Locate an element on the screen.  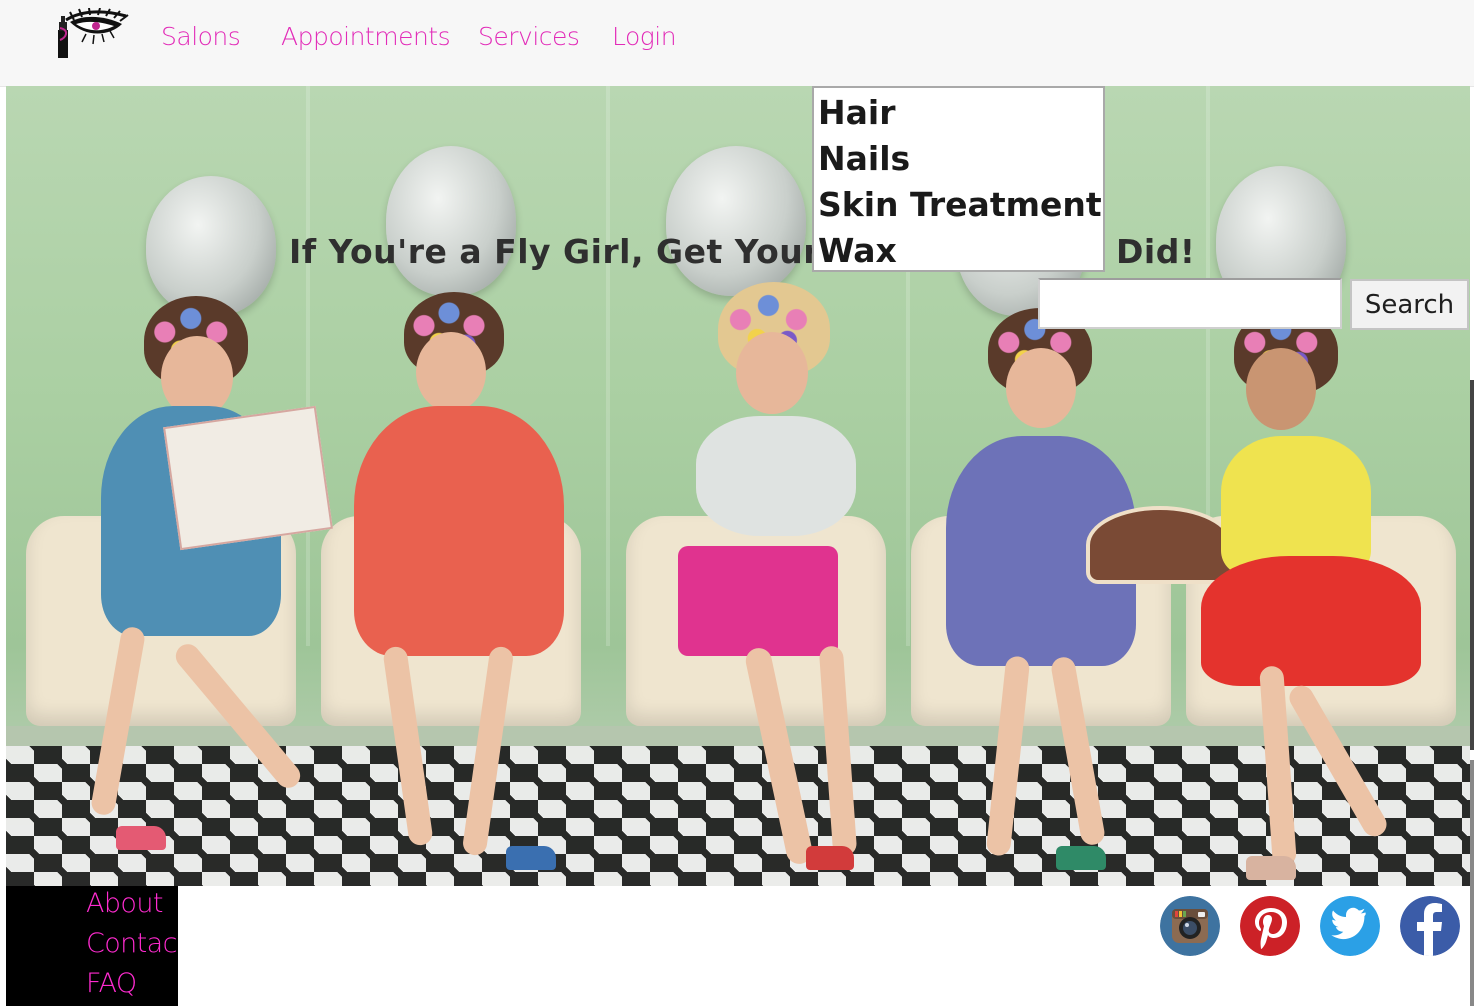
scrollbar-track is located at coordinates (1472, 565).